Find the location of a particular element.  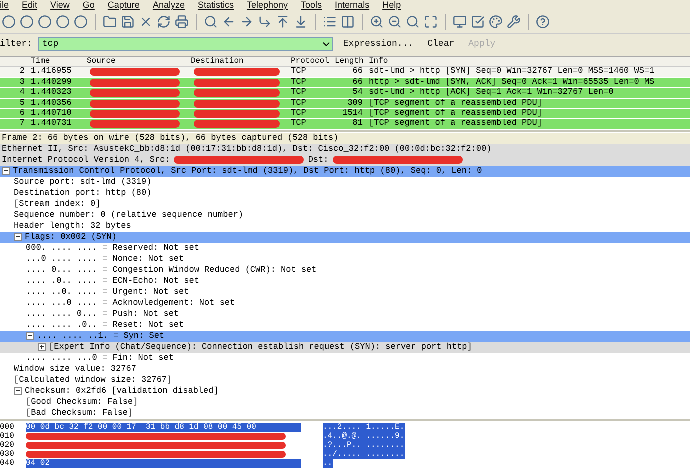

tree-item-text: .... 0... .... = Congestion Window Reduced (CWR): Not set is located at coordinates (171, 270).